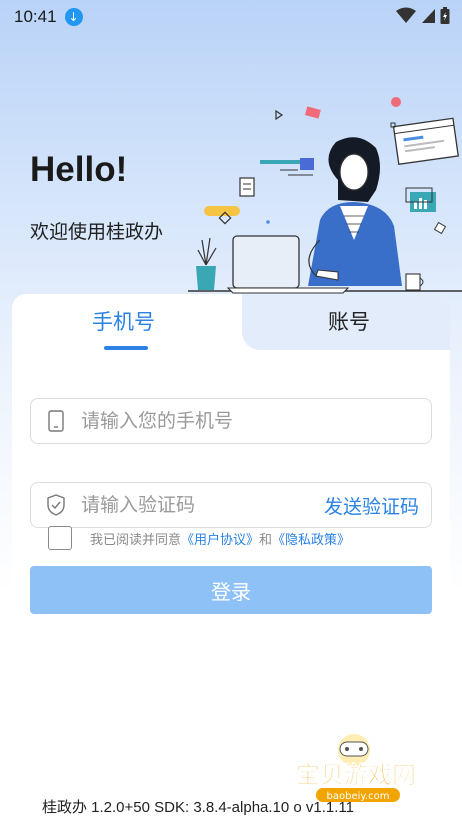 The height and width of the screenshot is (821, 462). What do you see at coordinates (35, 16) in the screenshot?
I see `status-time: 10:41` at bounding box center [35, 16].